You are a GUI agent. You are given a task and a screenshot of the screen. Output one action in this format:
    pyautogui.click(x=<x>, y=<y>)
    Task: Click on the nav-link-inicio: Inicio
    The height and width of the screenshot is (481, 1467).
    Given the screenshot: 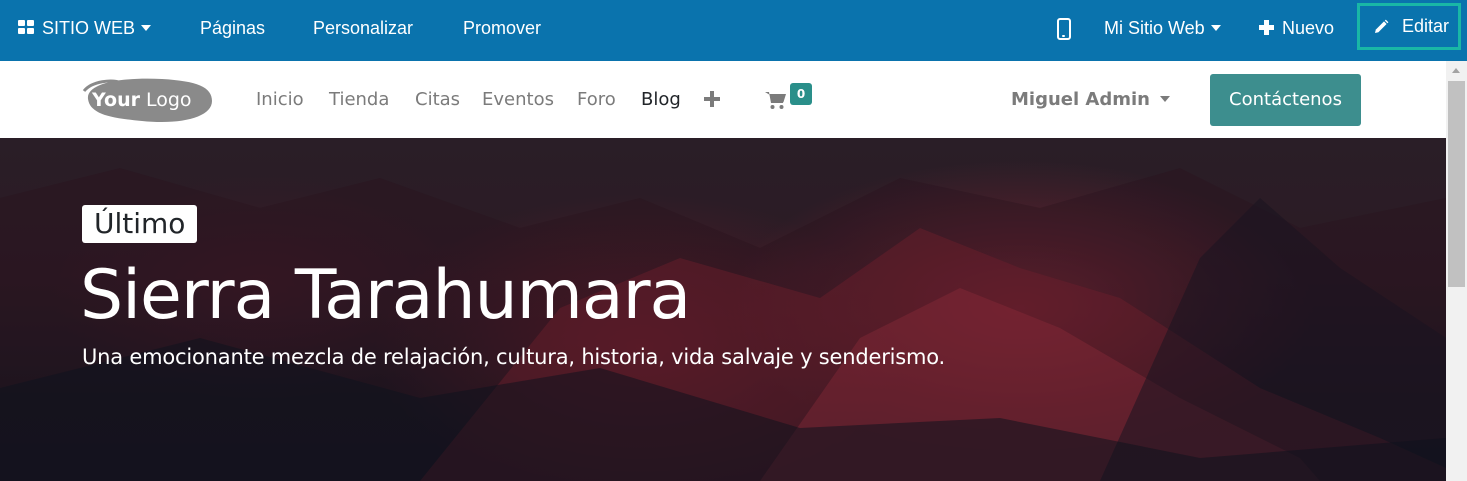 What is the action you would take?
    pyautogui.click(x=280, y=99)
    